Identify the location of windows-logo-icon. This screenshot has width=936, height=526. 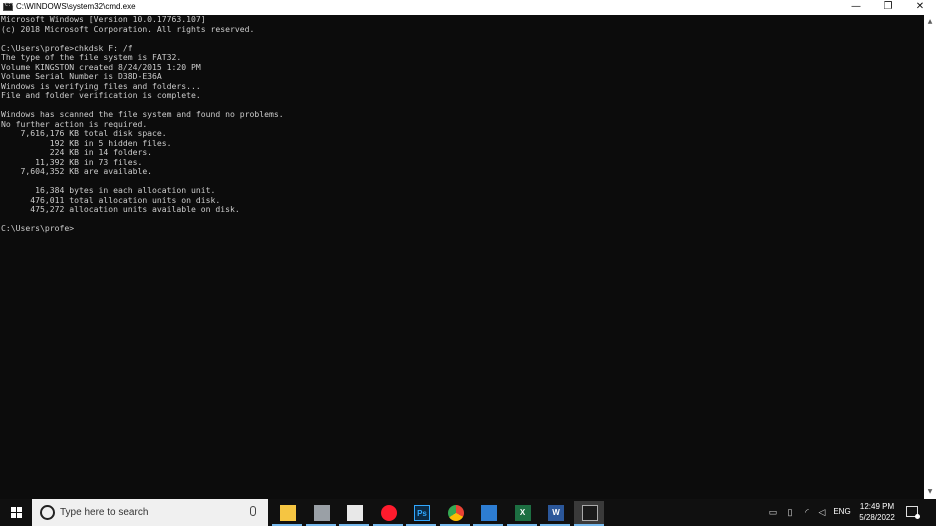
(16, 512).